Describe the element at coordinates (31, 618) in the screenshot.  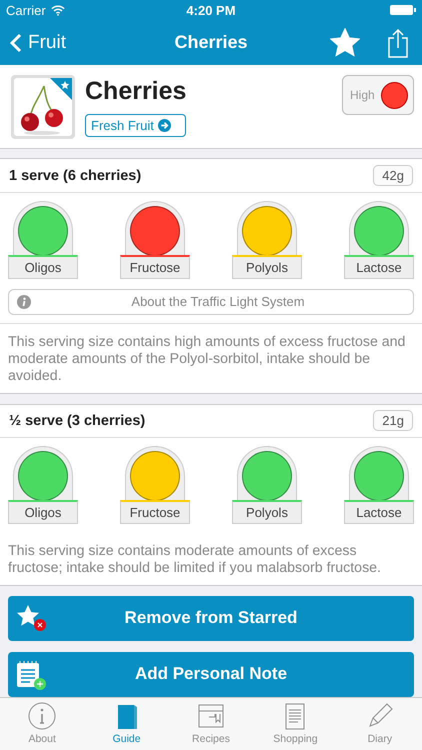
I see `star-remove-icon` at that location.